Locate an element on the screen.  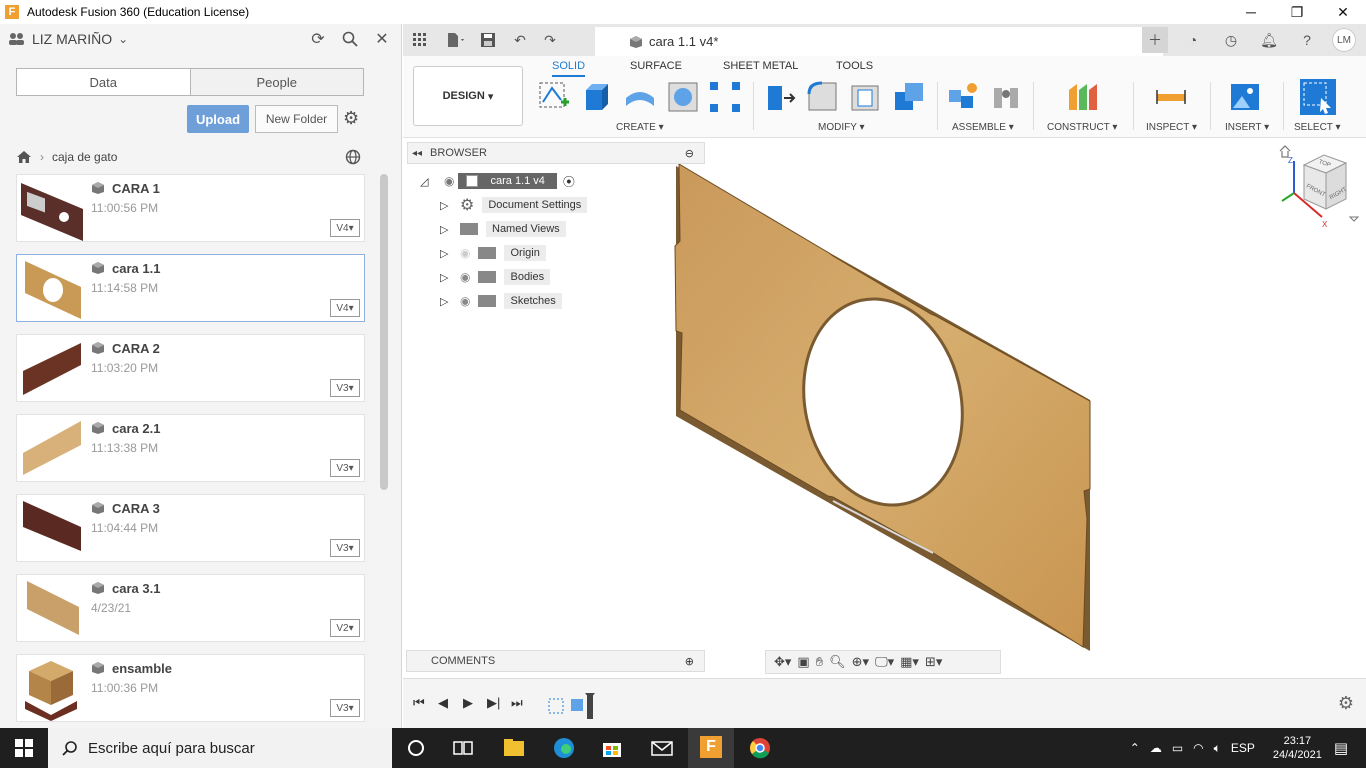
extensions-icon: ◔ is located at coordinates (1193, 40).